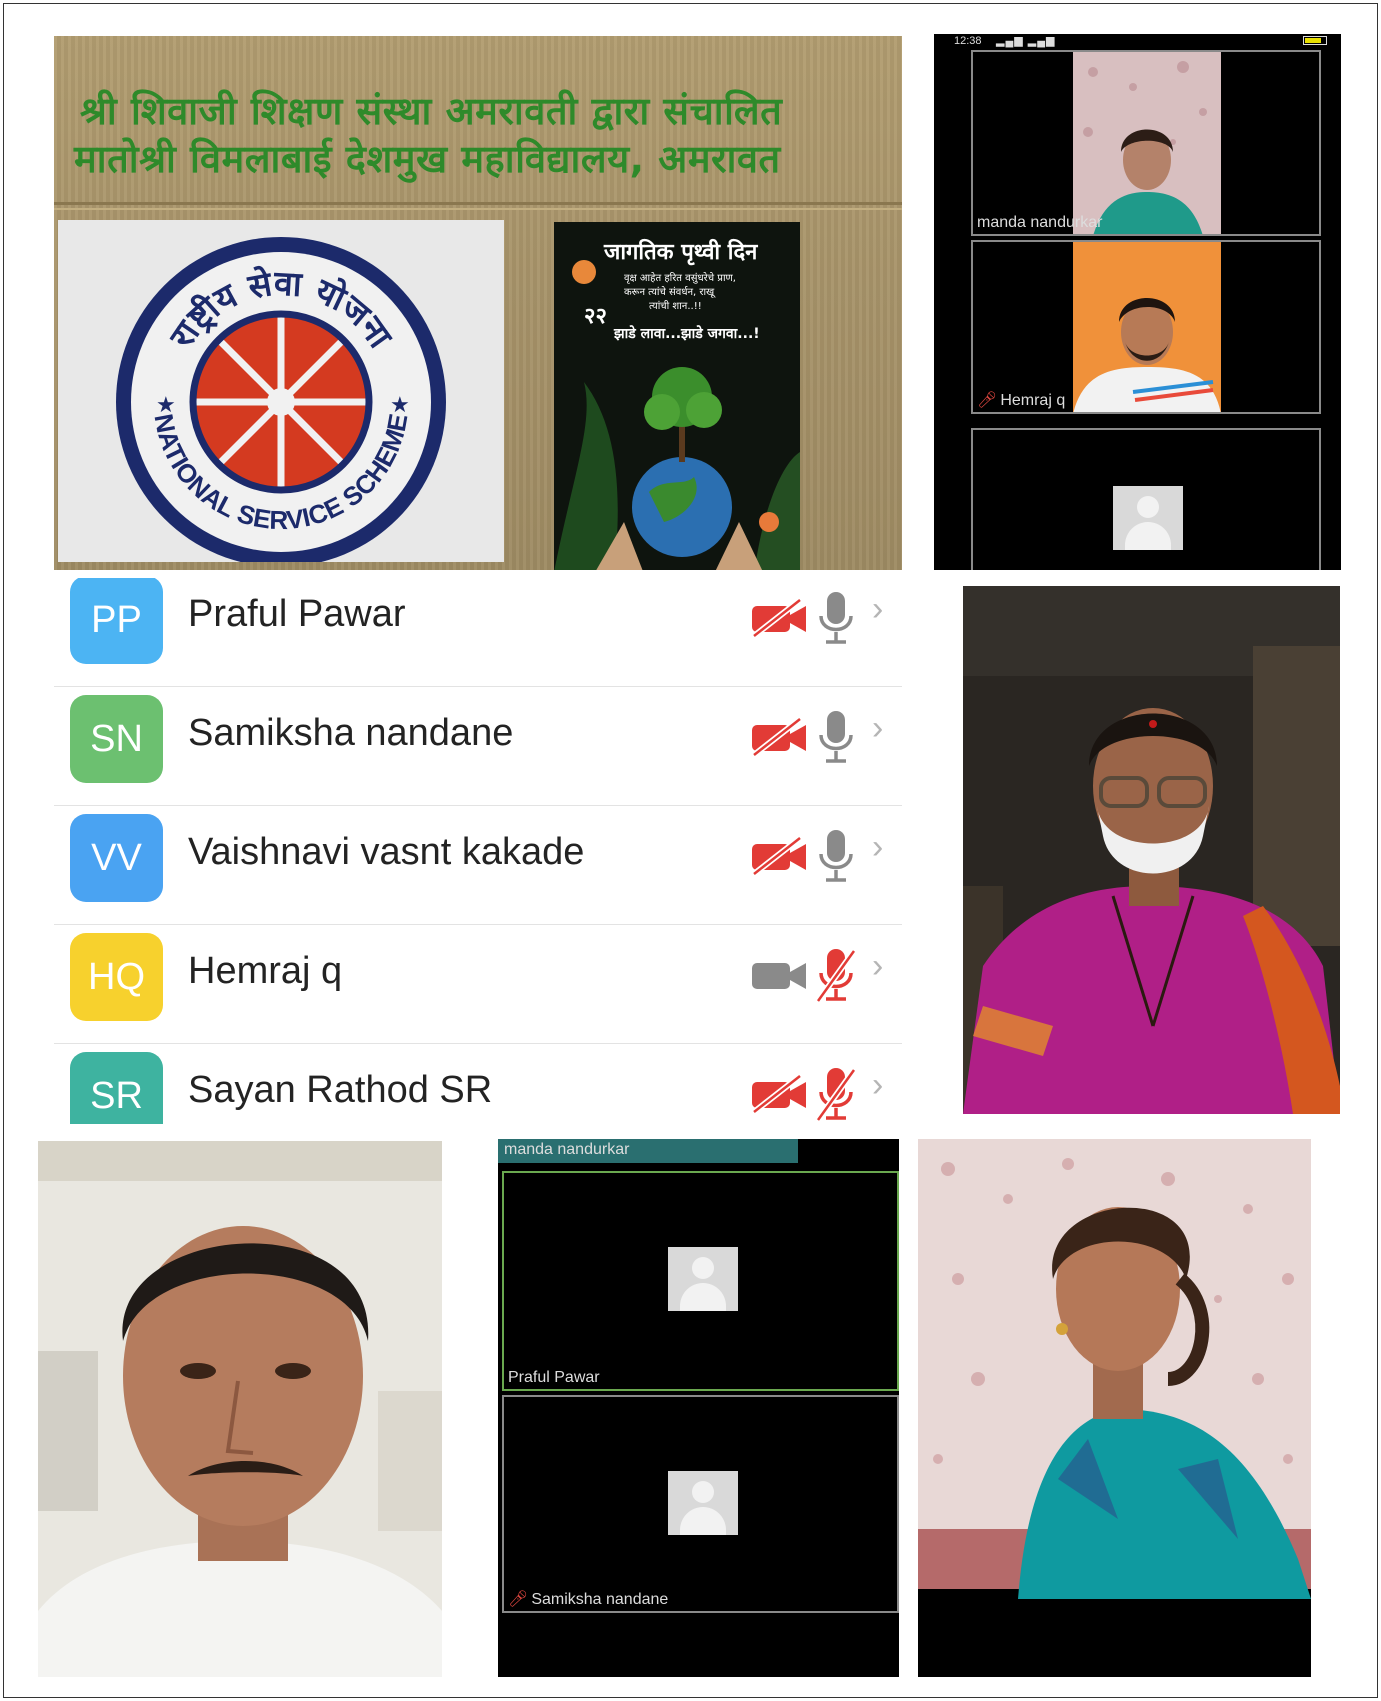 The height and width of the screenshot is (1701, 1381). I want to click on participant-name: Hemraj q, so click(265, 971).